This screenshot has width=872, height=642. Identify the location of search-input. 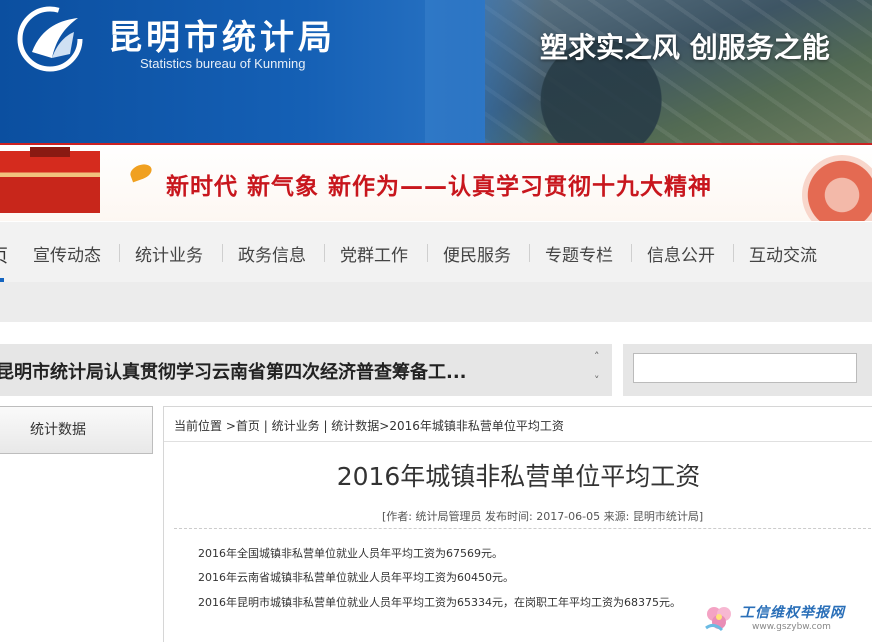
(745, 368).